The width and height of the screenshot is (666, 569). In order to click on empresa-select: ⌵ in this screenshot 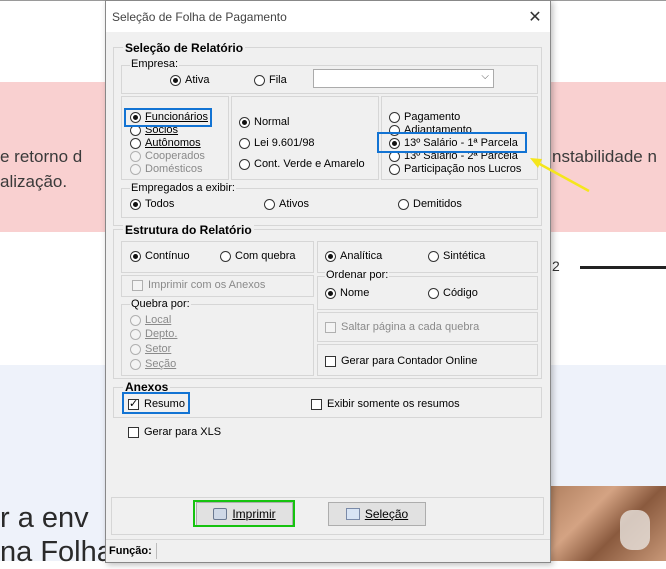, I will do `click(403, 78)`.